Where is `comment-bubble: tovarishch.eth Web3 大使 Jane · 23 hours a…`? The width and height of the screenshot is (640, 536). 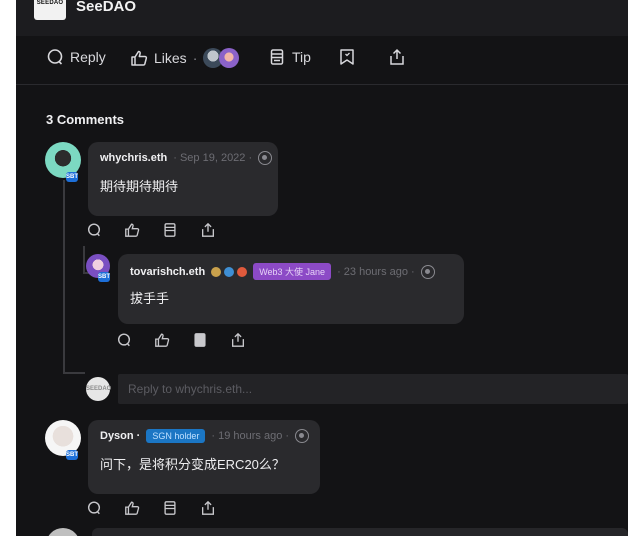 comment-bubble: tovarishch.eth Web3 大使 Jane · 23 hours a… is located at coordinates (291, 289).